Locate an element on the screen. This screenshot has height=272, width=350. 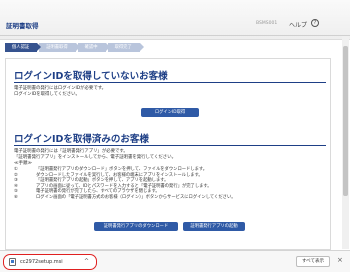
list-item-number: ⑥ is located at coordinates (16, 197).